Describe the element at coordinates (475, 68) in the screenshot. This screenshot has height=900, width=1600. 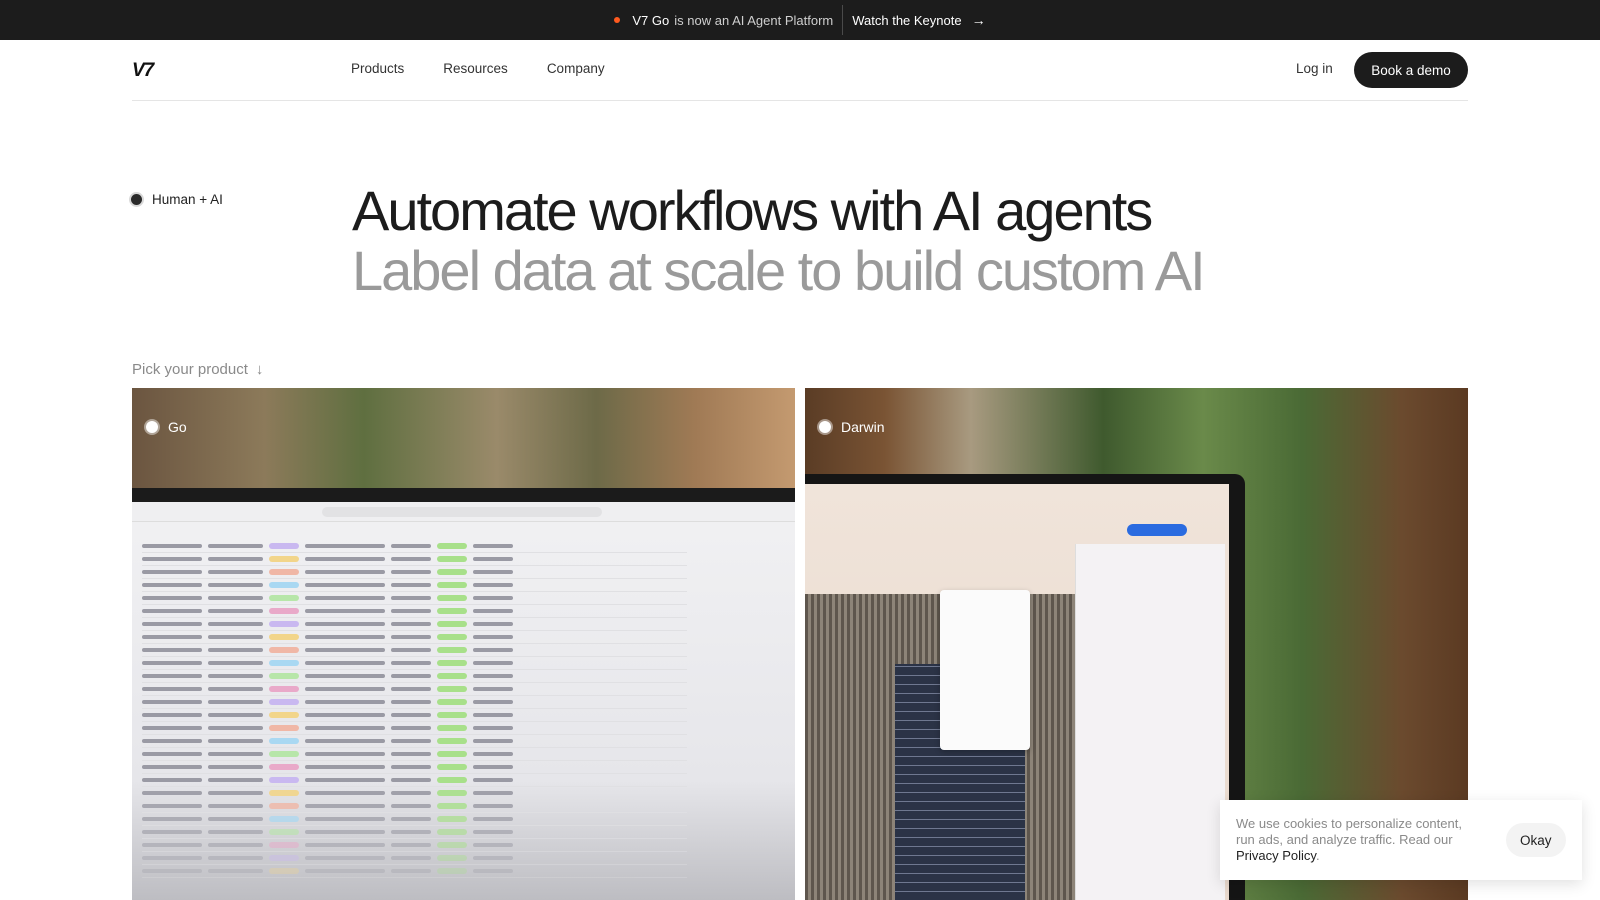
I see `nav-resources: Resources` at that location.